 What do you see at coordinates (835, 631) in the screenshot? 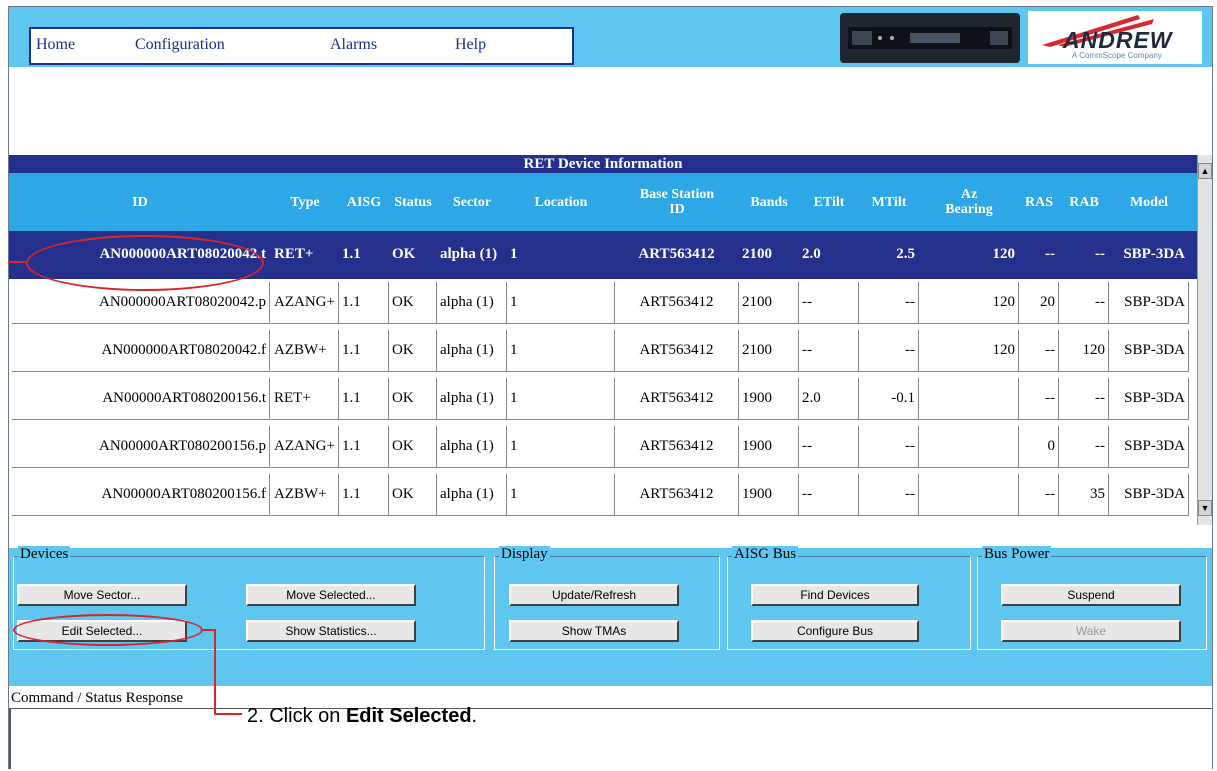
I see `configure-bus-button: Configure Bus` at bounding box center [835, 631].